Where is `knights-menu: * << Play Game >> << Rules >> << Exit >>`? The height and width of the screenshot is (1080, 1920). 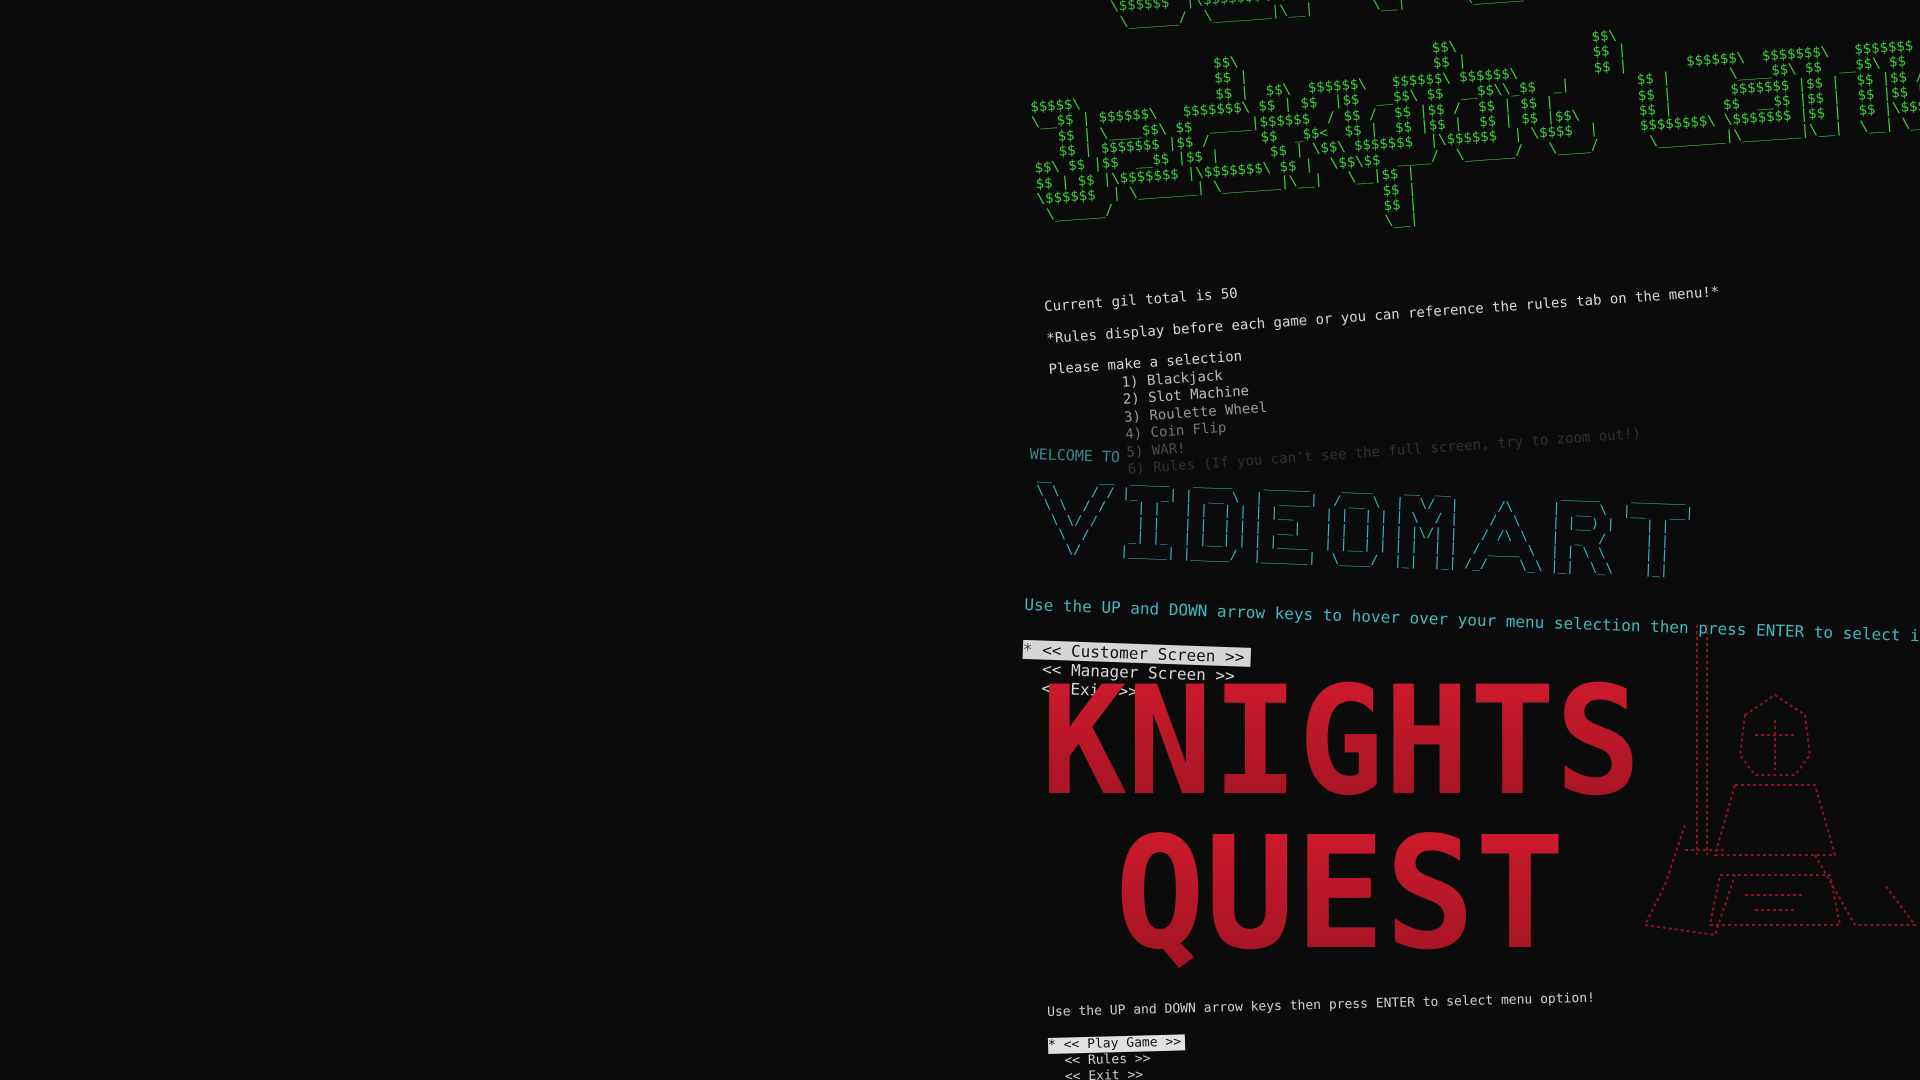
knights-menu: * << Play Game >> << Rules >> << Exit >> is located at coordinates (1322, 1052).